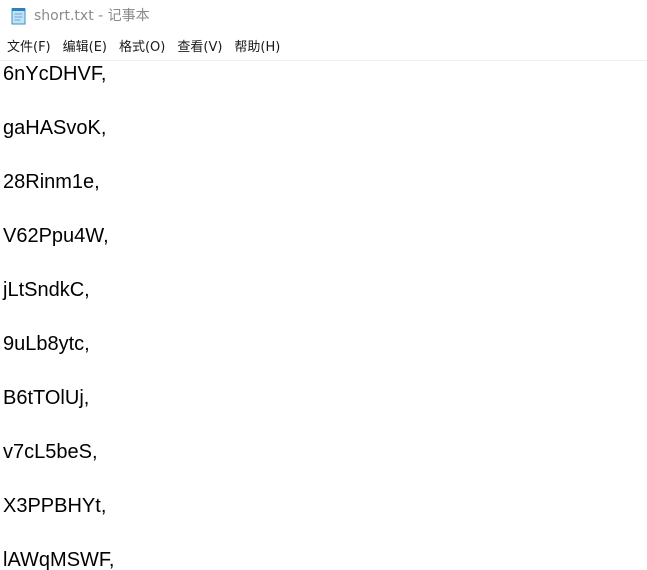 The image size is (647, 570). I want to click on text-line: v7cL5beS,, so click(50, 452).